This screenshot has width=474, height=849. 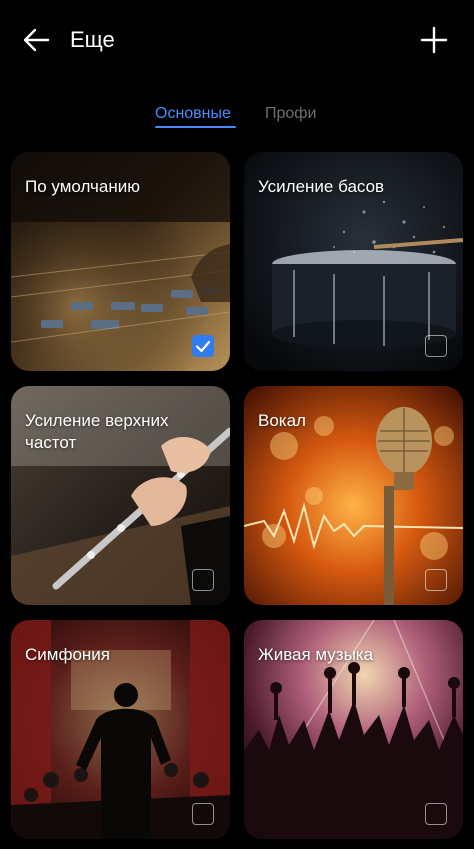 What do you see at coordinates (82, 186) in the screenshot?
I see `effect-label: По умолчанию` at bounding box center [82, 186].